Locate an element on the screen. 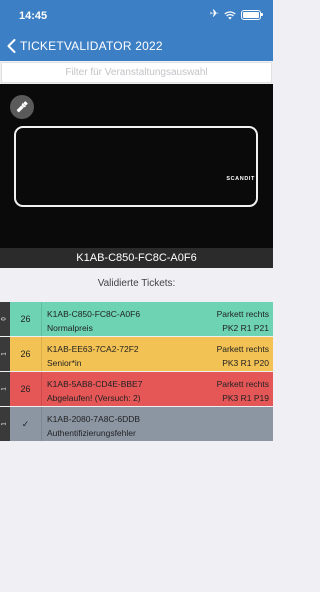  scan-frame is located at coordinates (136, 166).